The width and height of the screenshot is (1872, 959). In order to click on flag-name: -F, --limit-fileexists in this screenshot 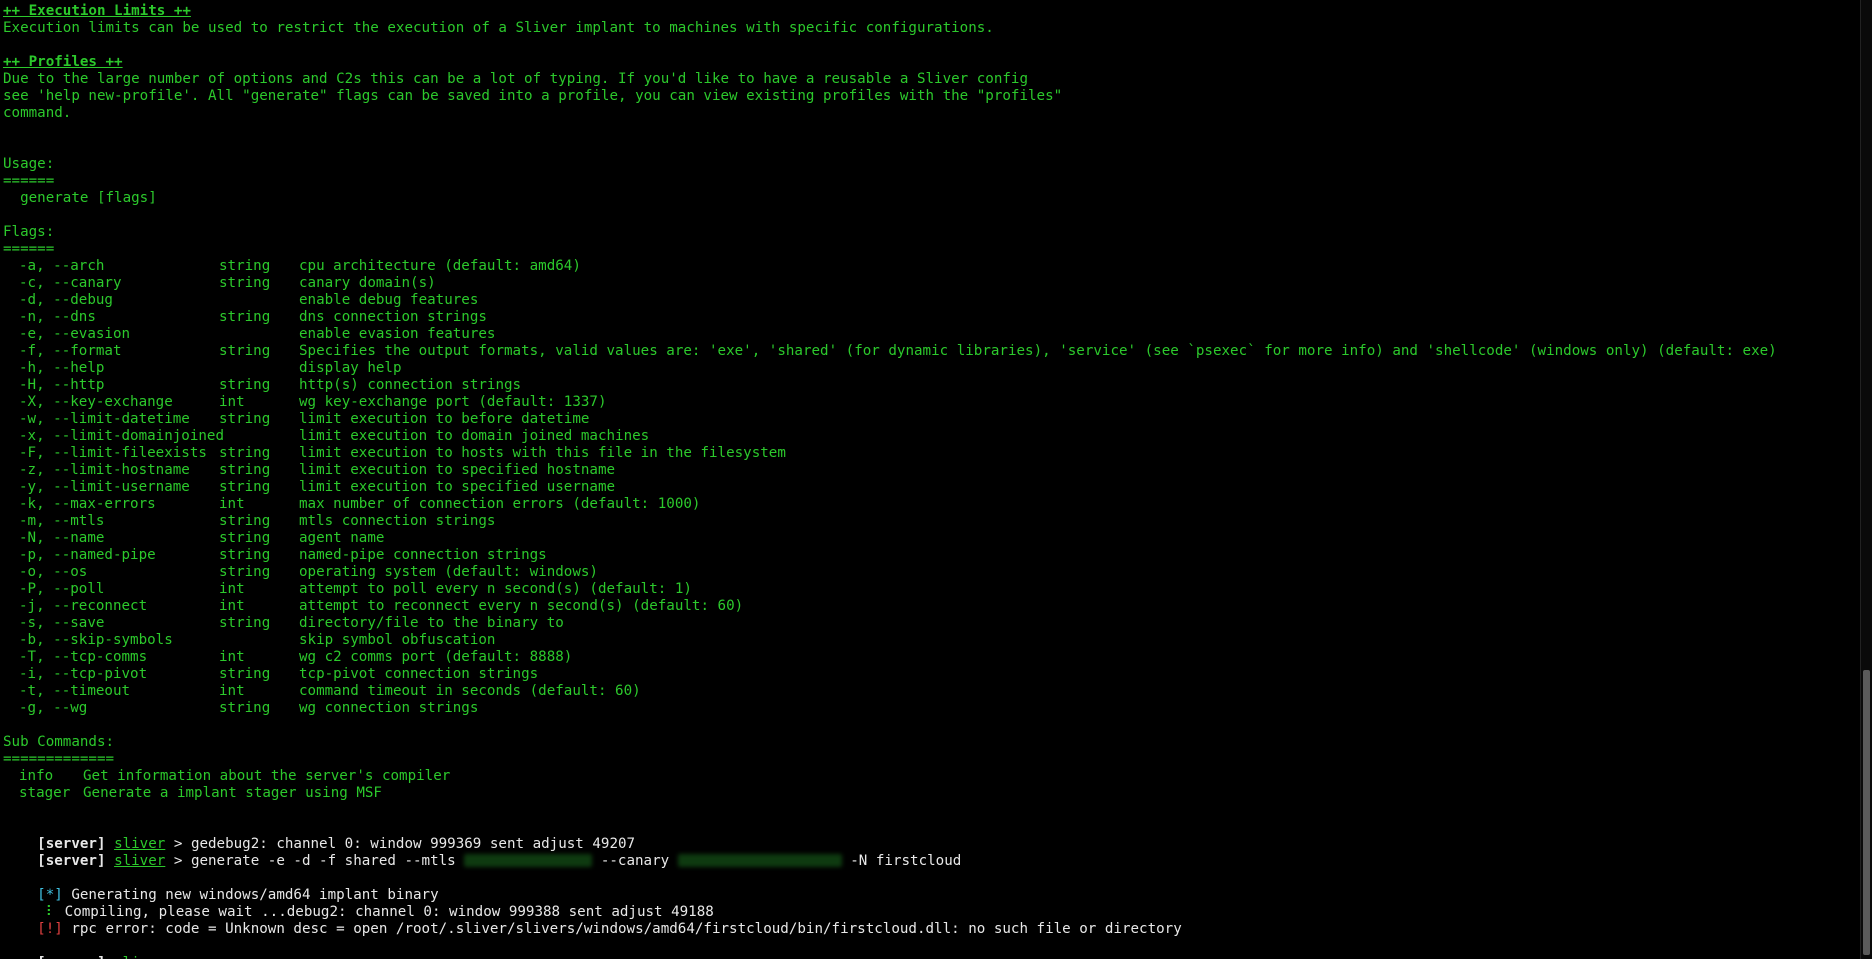, I will do `click(113, 453)`.